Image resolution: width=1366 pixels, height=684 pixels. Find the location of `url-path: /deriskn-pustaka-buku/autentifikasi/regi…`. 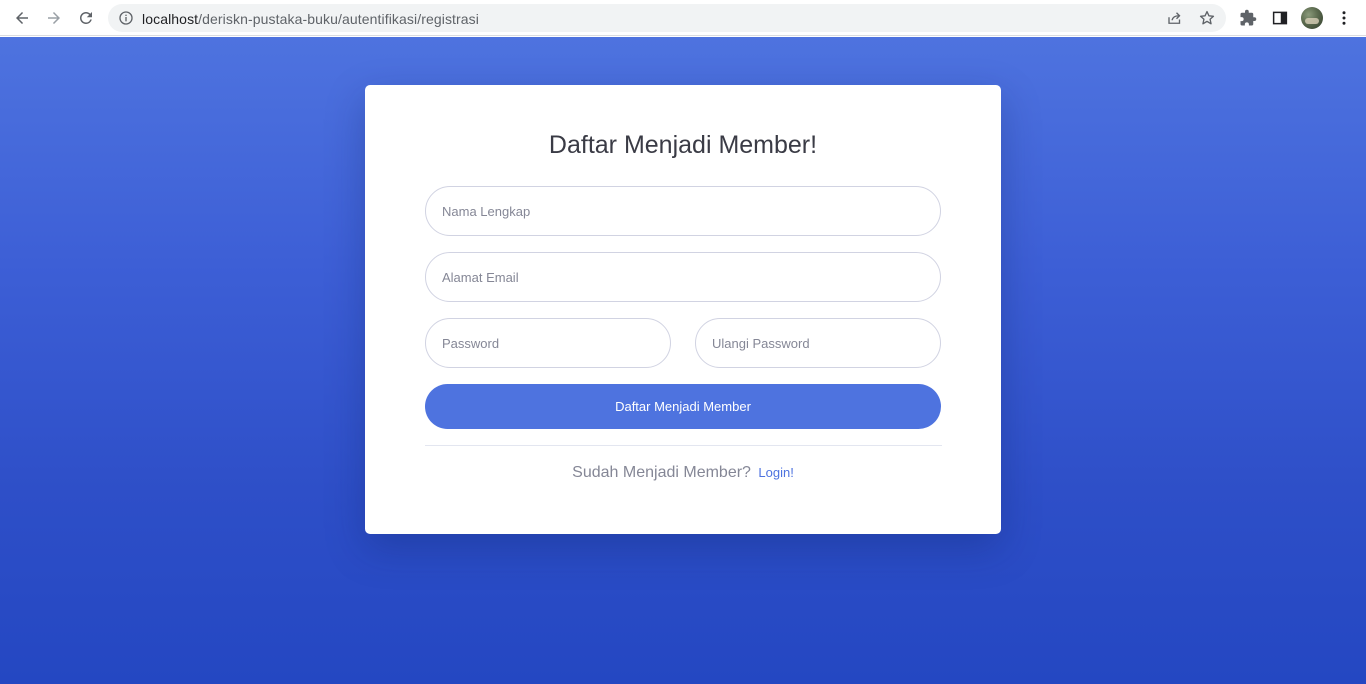

url-path: /deriskn-pustaka-buku/autentifikasi/regi… is located at coordinates (338, 19).